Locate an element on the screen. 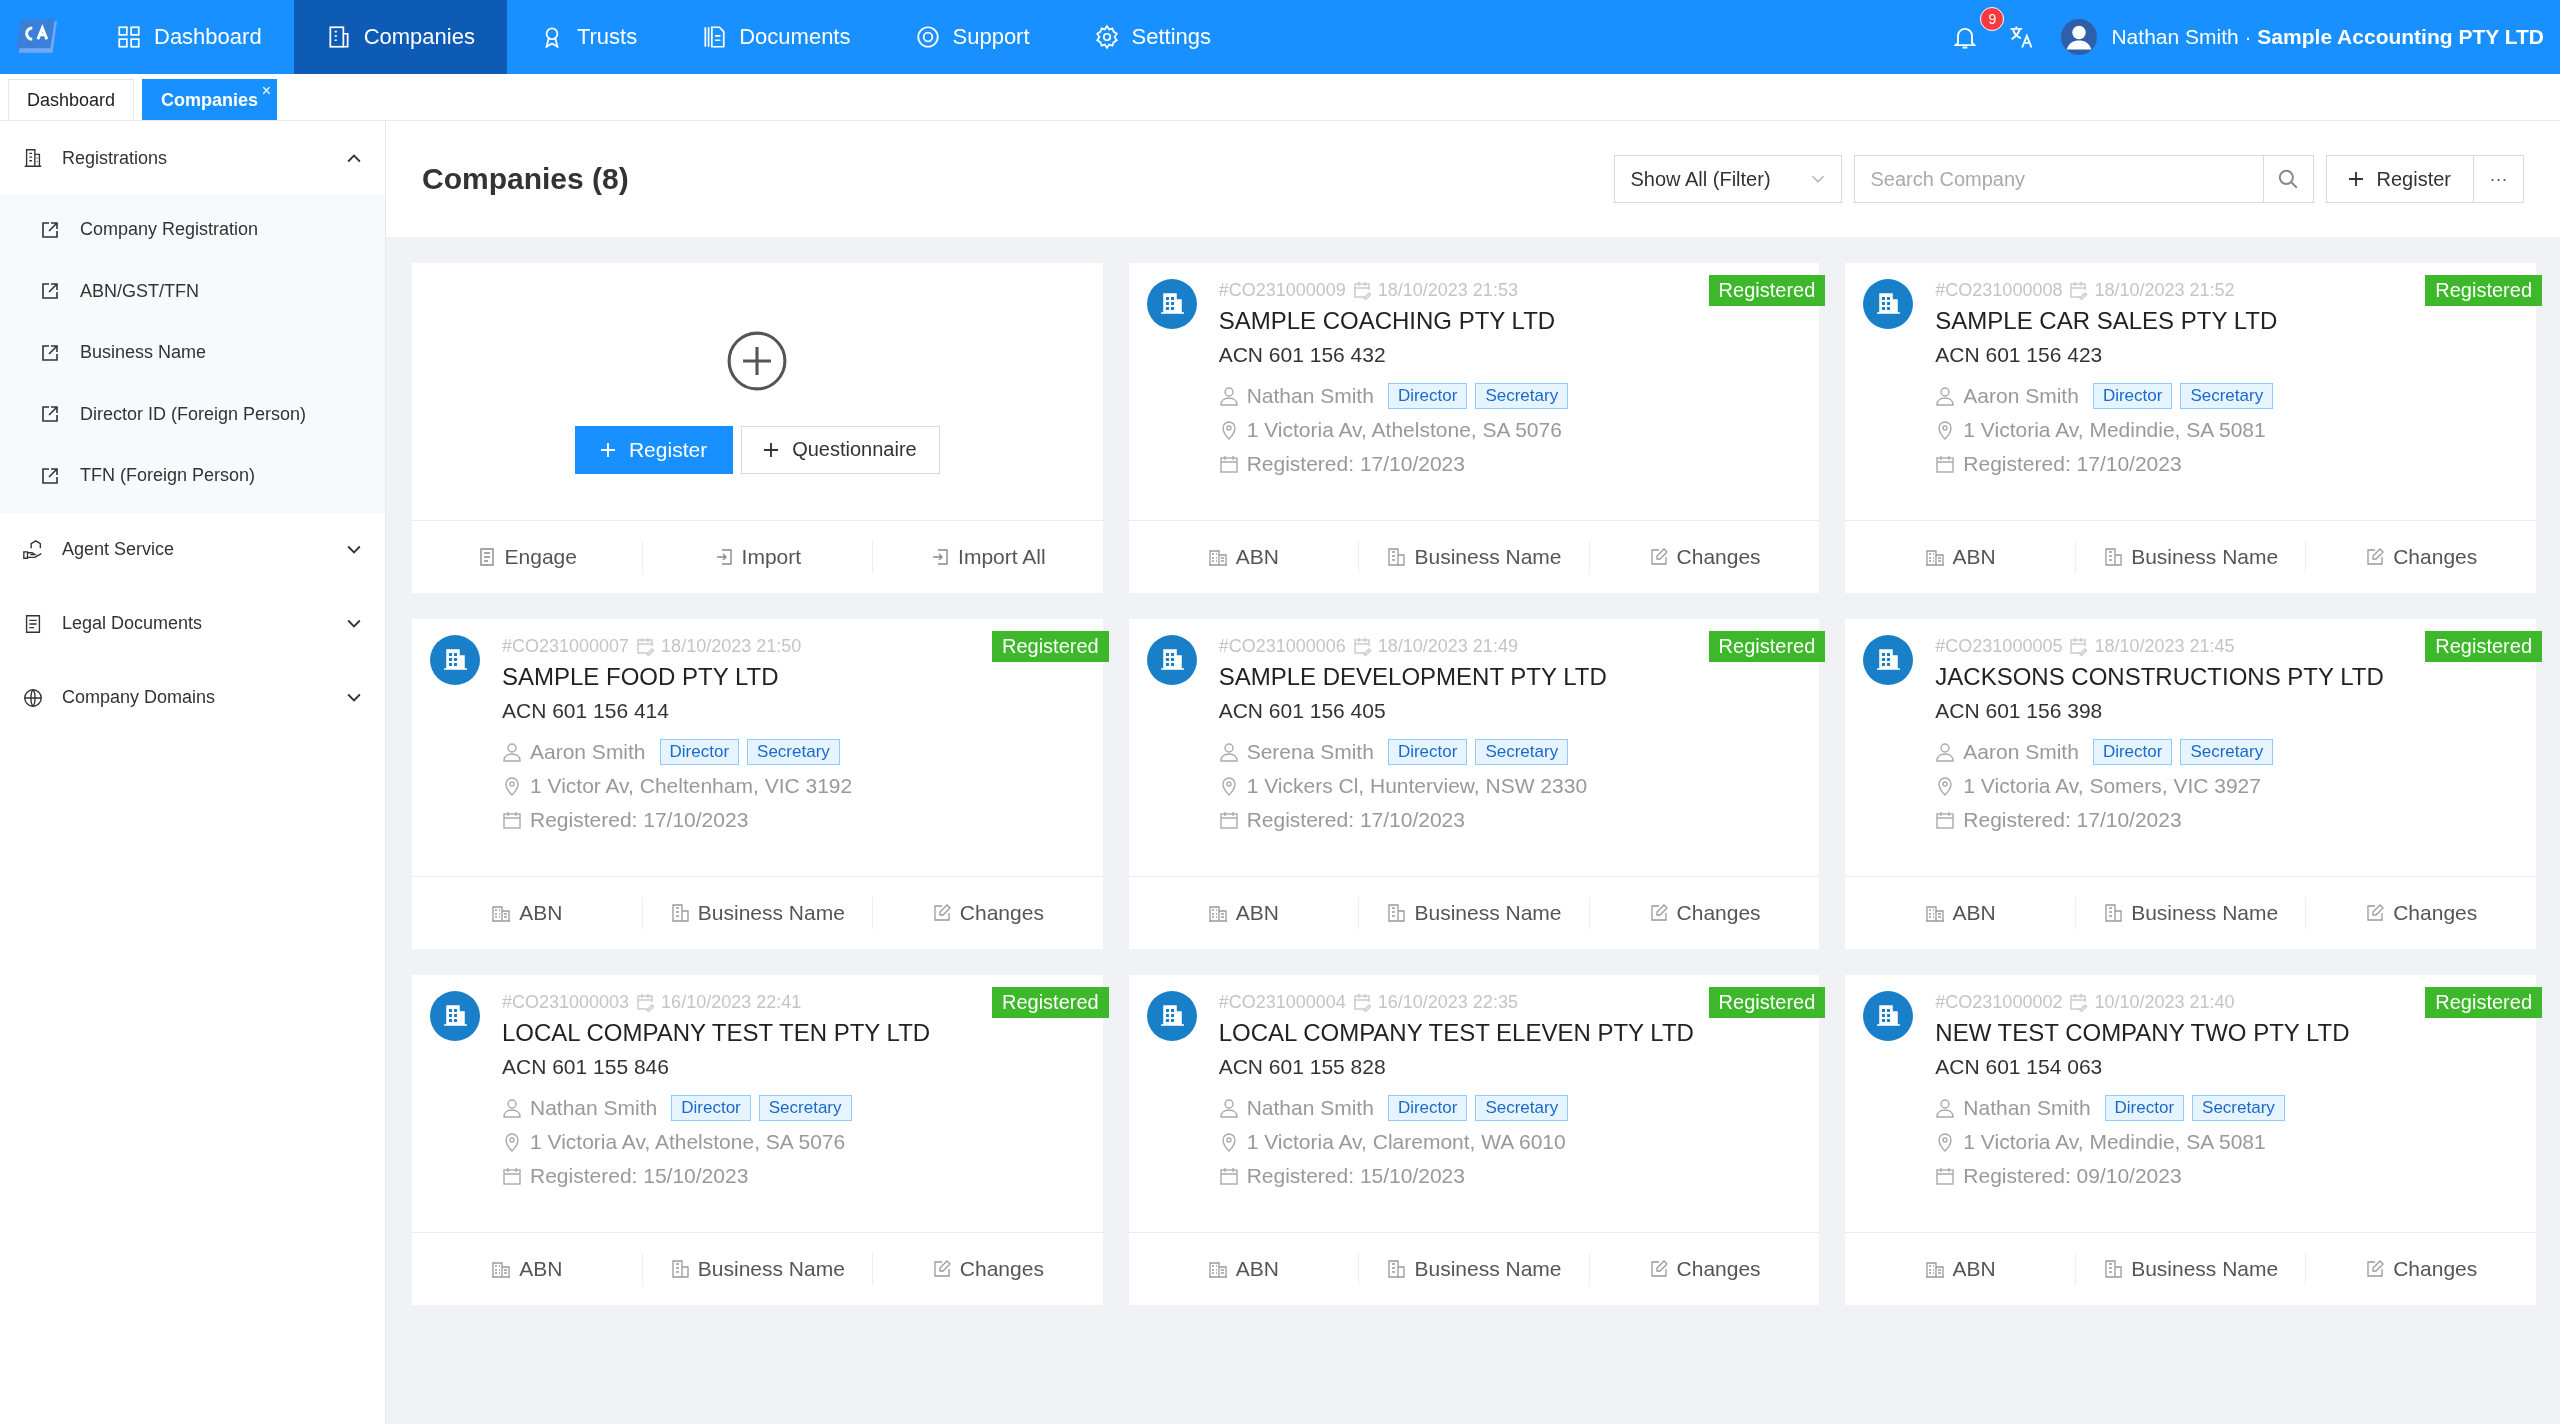 Image resolution: width=2560 pixels, height=1424 pixels. sidebar-item: Company Registration is located at coordinates (192, 230).